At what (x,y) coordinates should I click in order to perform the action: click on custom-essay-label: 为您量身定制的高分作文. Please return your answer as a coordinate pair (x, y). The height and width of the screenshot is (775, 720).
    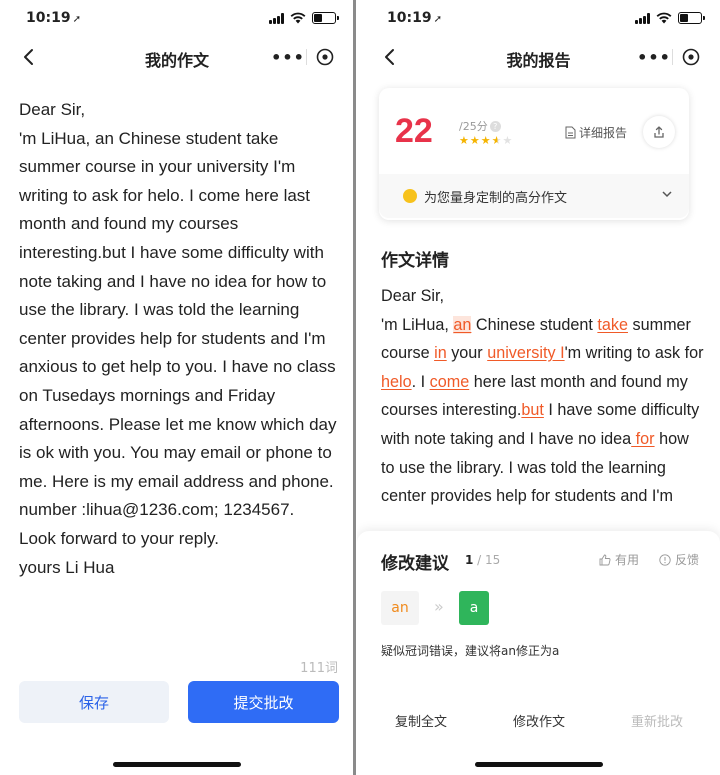
    Looking at the image, I should click on (496, 198).